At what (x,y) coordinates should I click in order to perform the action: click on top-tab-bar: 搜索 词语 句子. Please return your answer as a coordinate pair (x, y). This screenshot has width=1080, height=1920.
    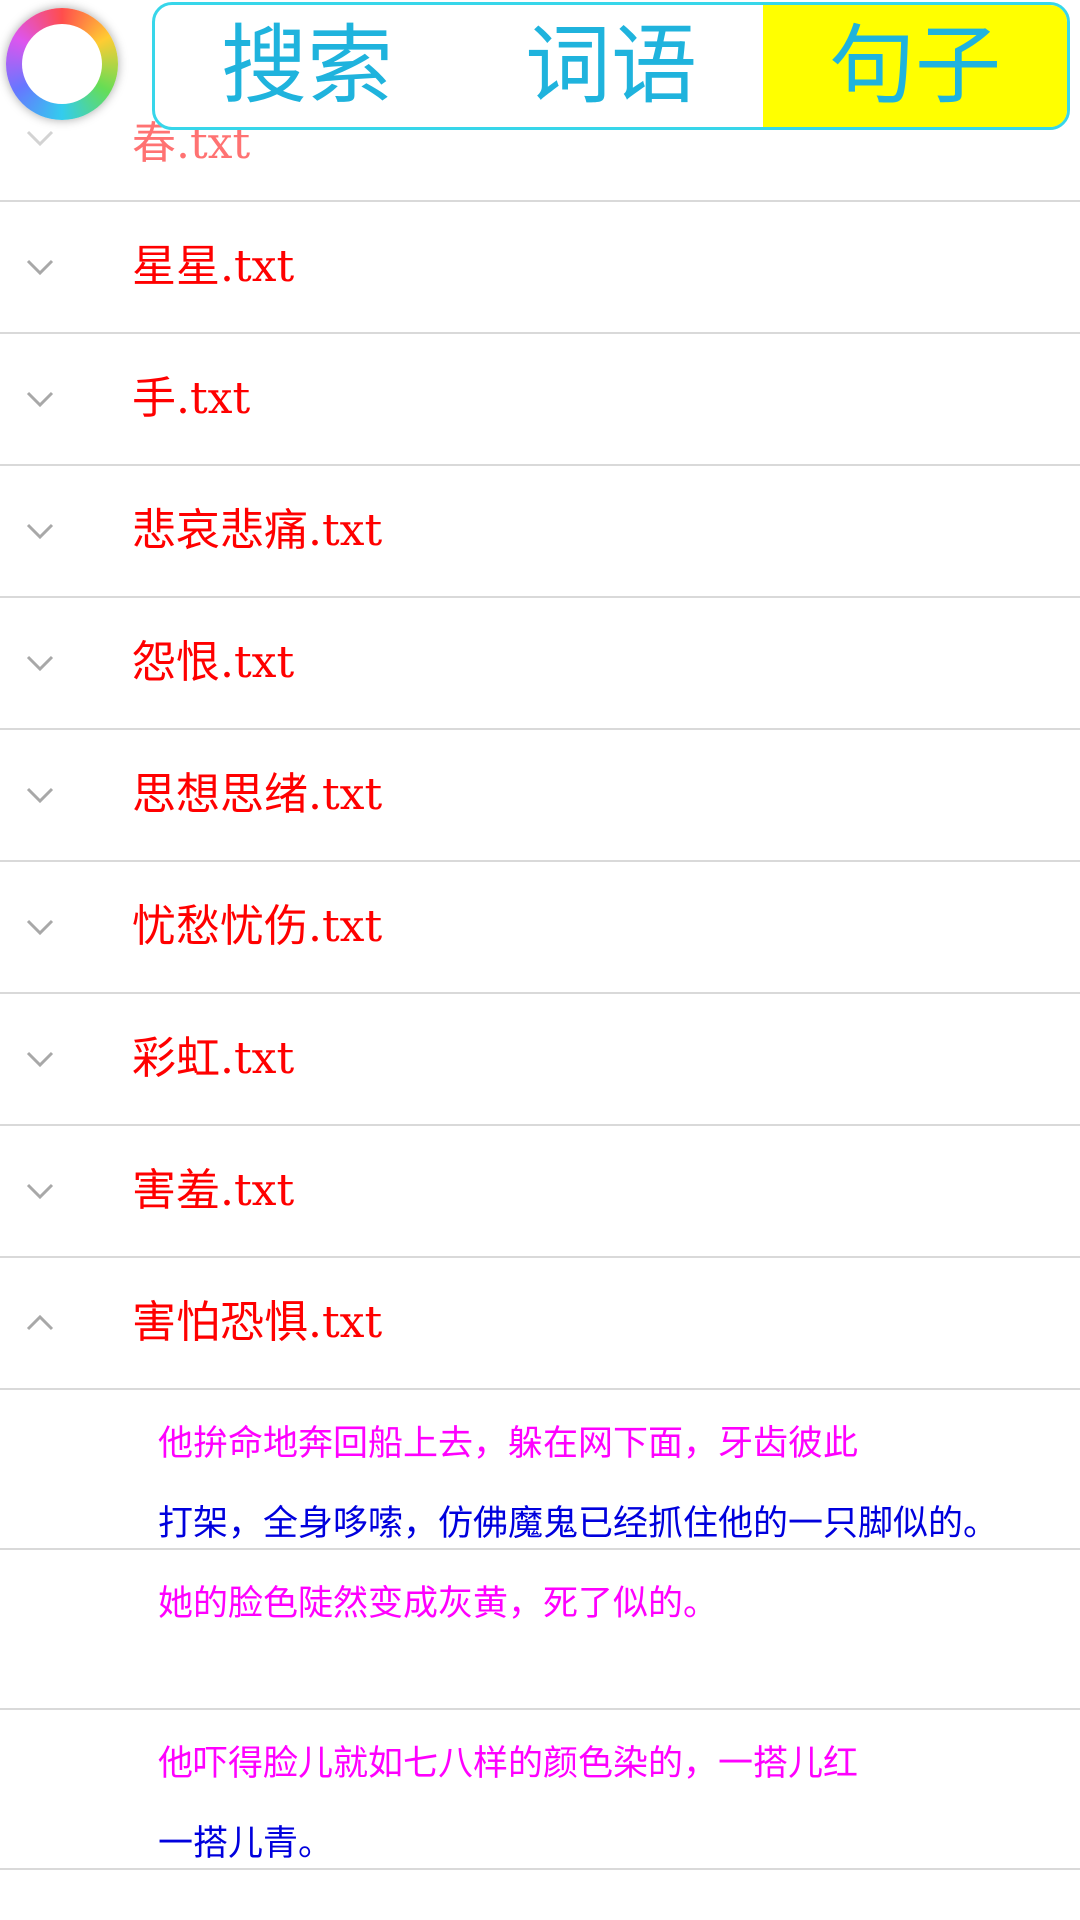
    Looking at the image, I should click on (611, 66).